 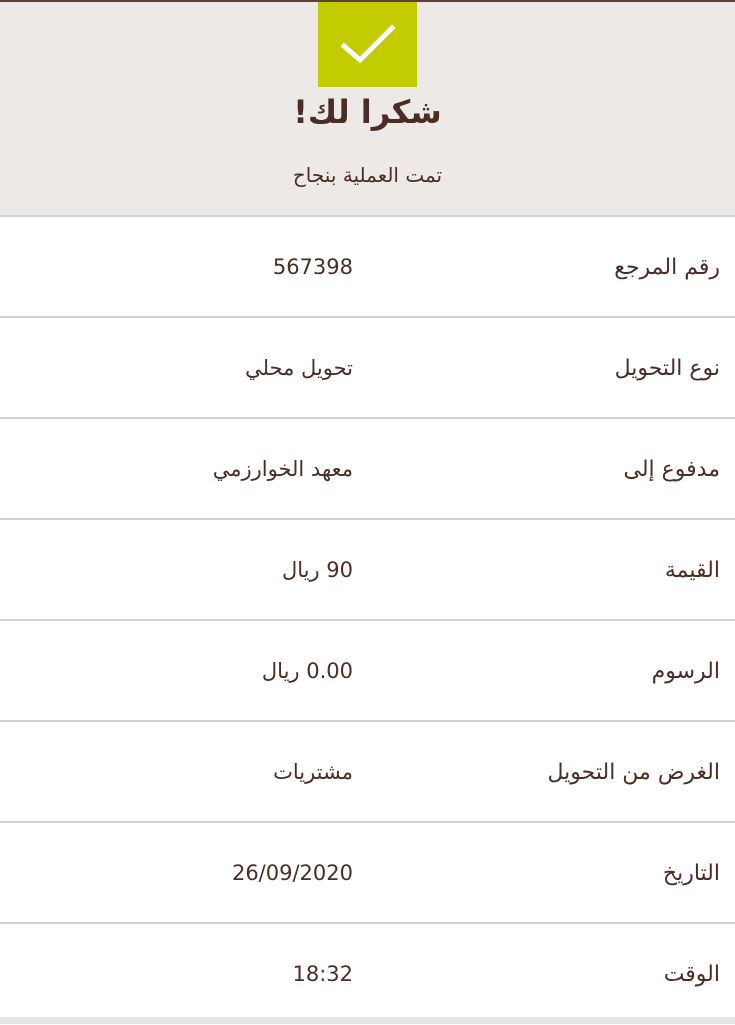 I want to click on detail-label: القيمة, so click(x=692, y=570).